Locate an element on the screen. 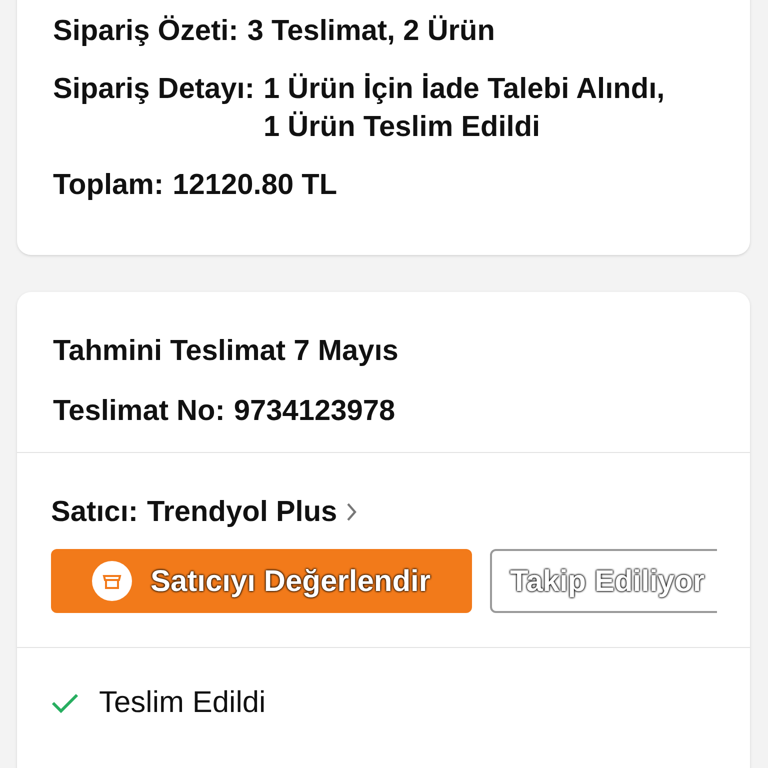 The width and height of the screenshot is (768, 768). delivery-number: 9734123978 is located at coordinates (315, 411).